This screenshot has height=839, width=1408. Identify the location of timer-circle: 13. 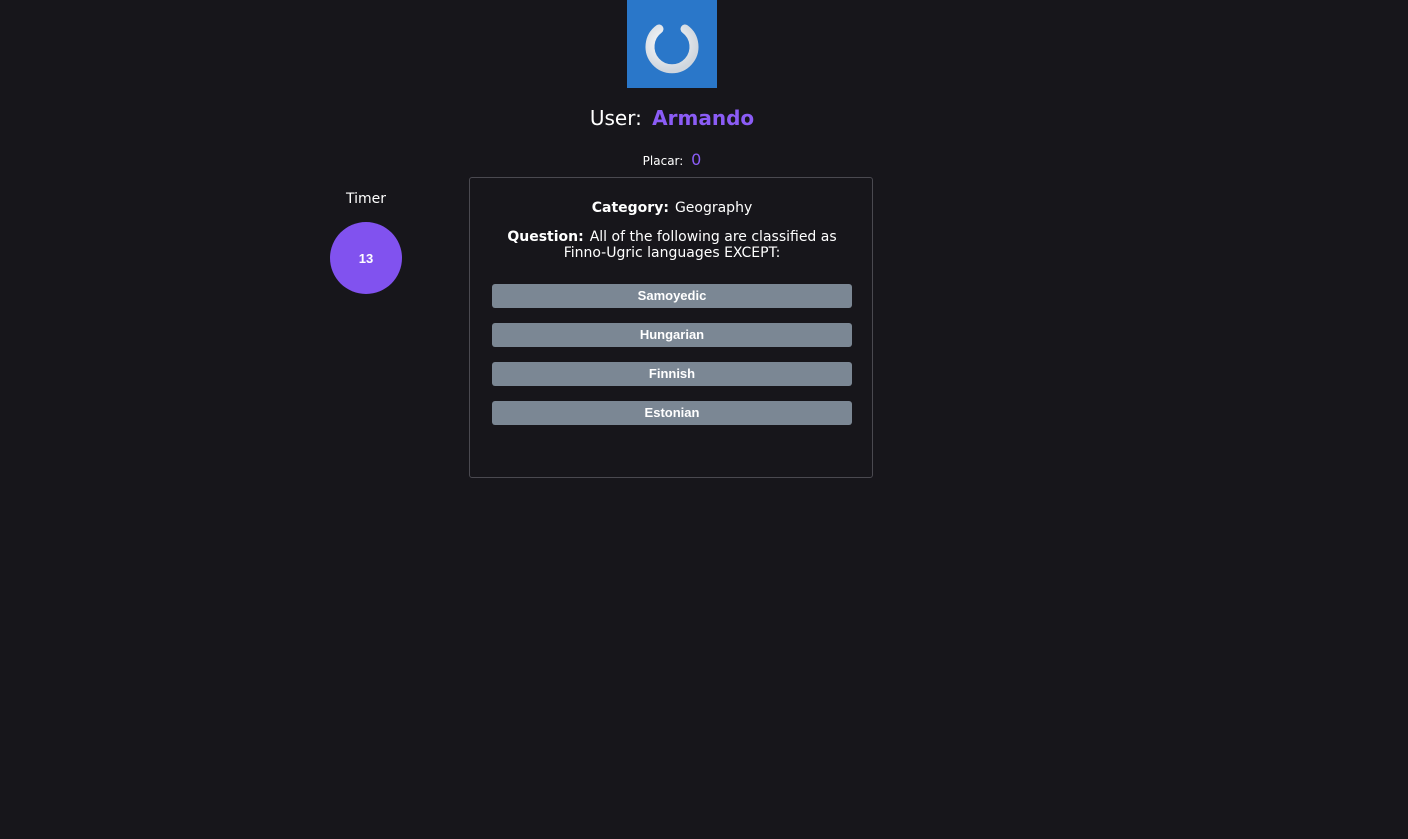
(366, 258).